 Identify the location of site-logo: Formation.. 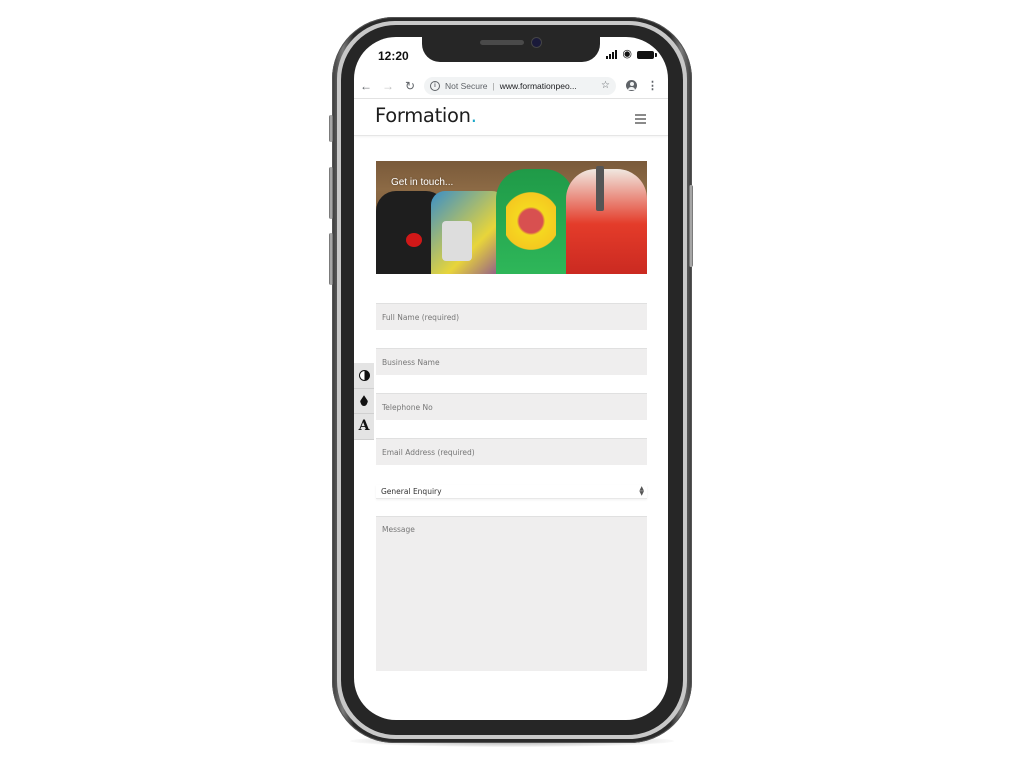
(426, 115).